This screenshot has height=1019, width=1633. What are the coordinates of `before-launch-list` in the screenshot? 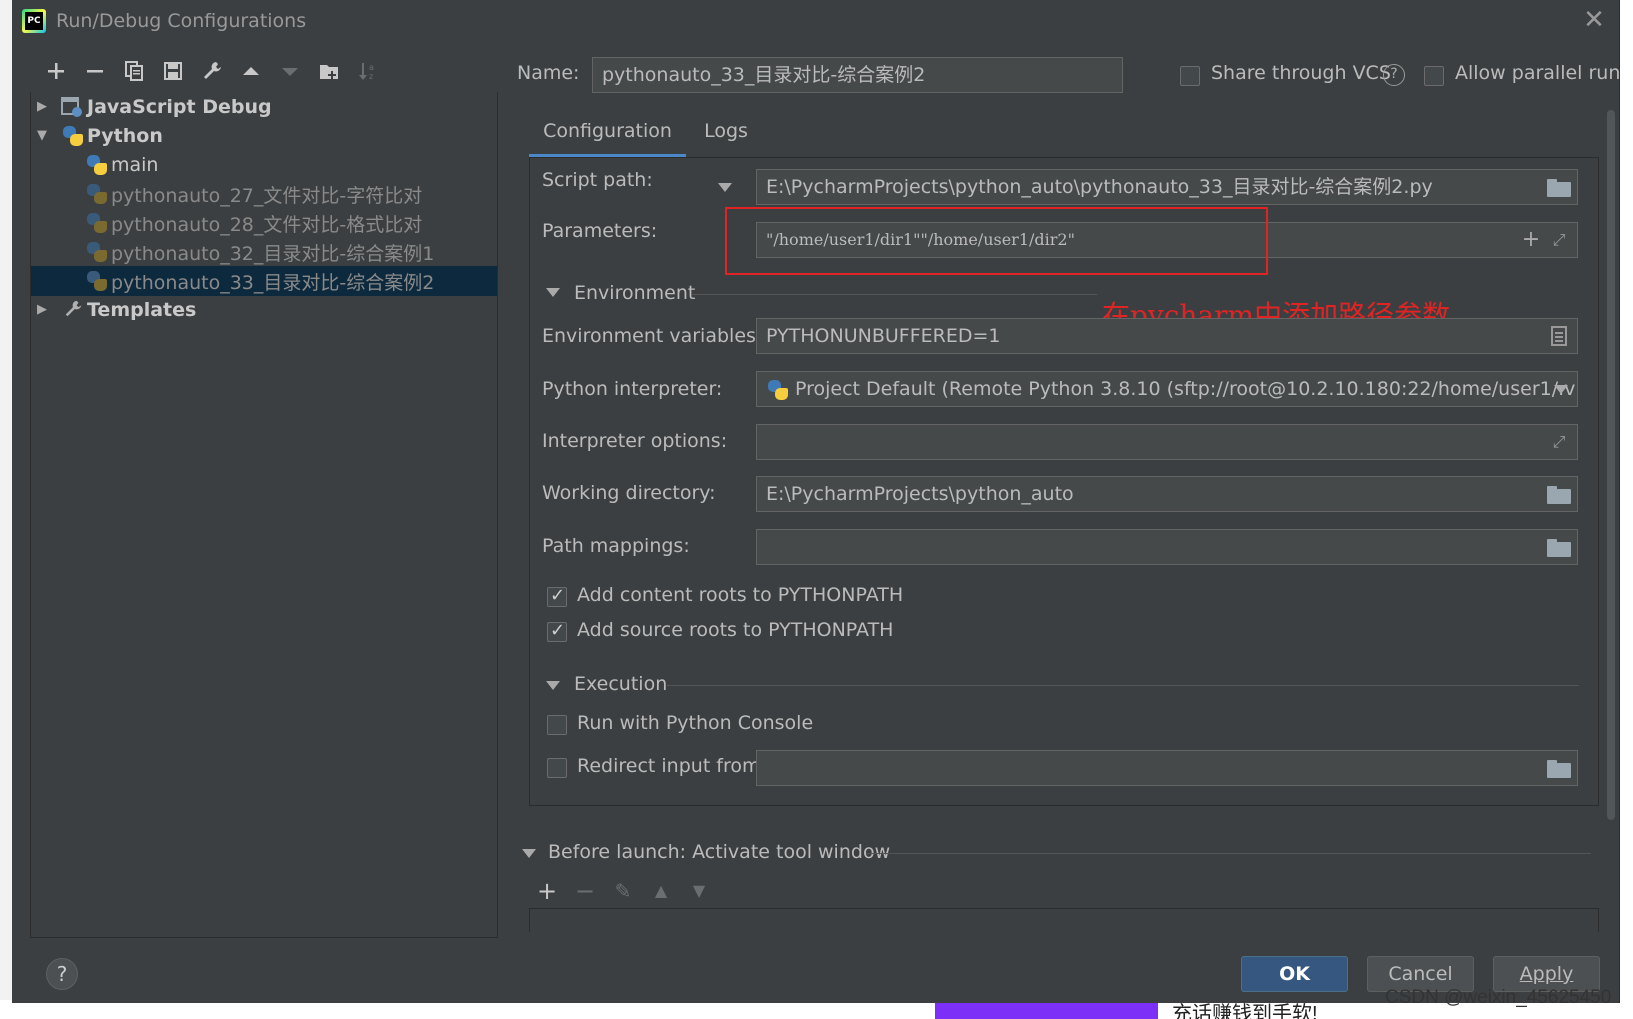 It's located at (1064, 920).